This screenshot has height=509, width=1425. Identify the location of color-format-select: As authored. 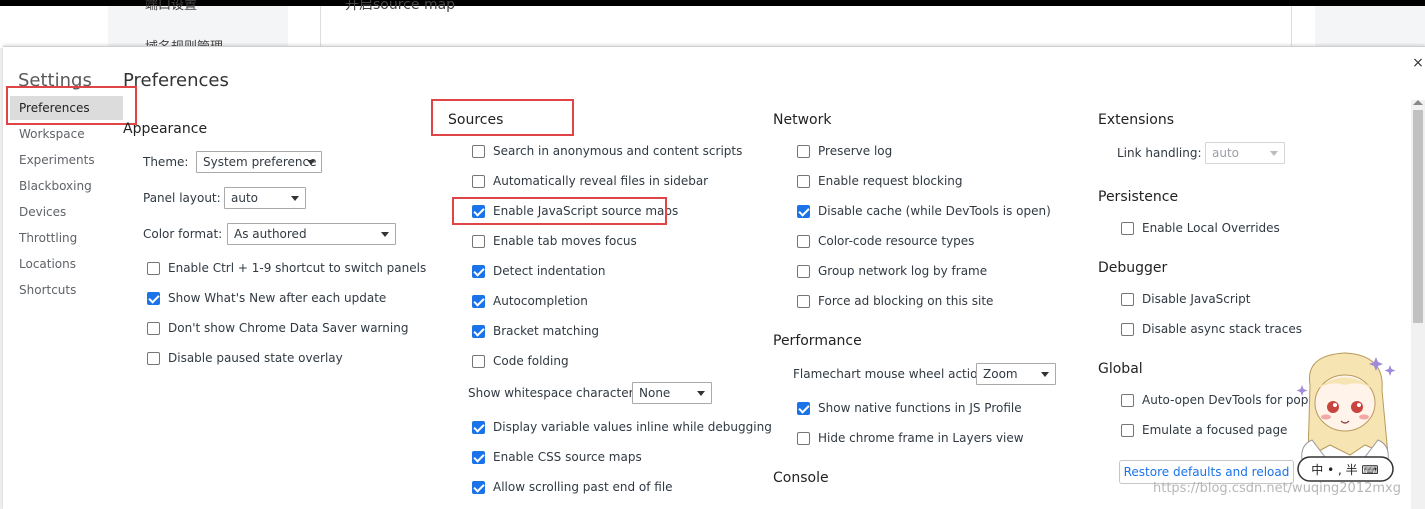
(311, 234).